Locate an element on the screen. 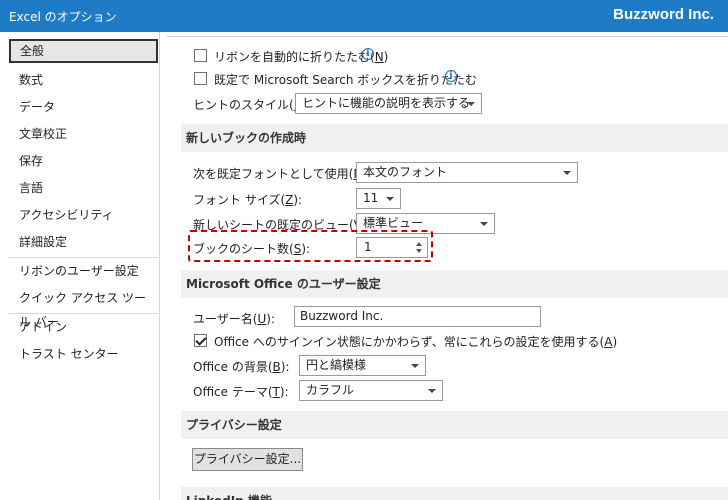  default-font-label: 次を既定フォントとして使用(N): is located at coordinates (282, 174).